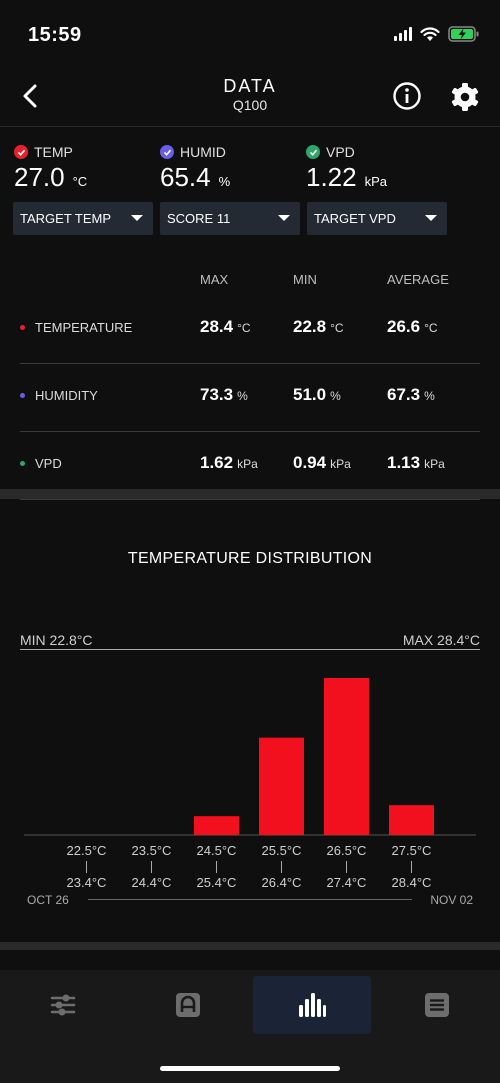 This screenshot has width=500, height=1083. I want to click on min-header: MIN, so click(305, 279).